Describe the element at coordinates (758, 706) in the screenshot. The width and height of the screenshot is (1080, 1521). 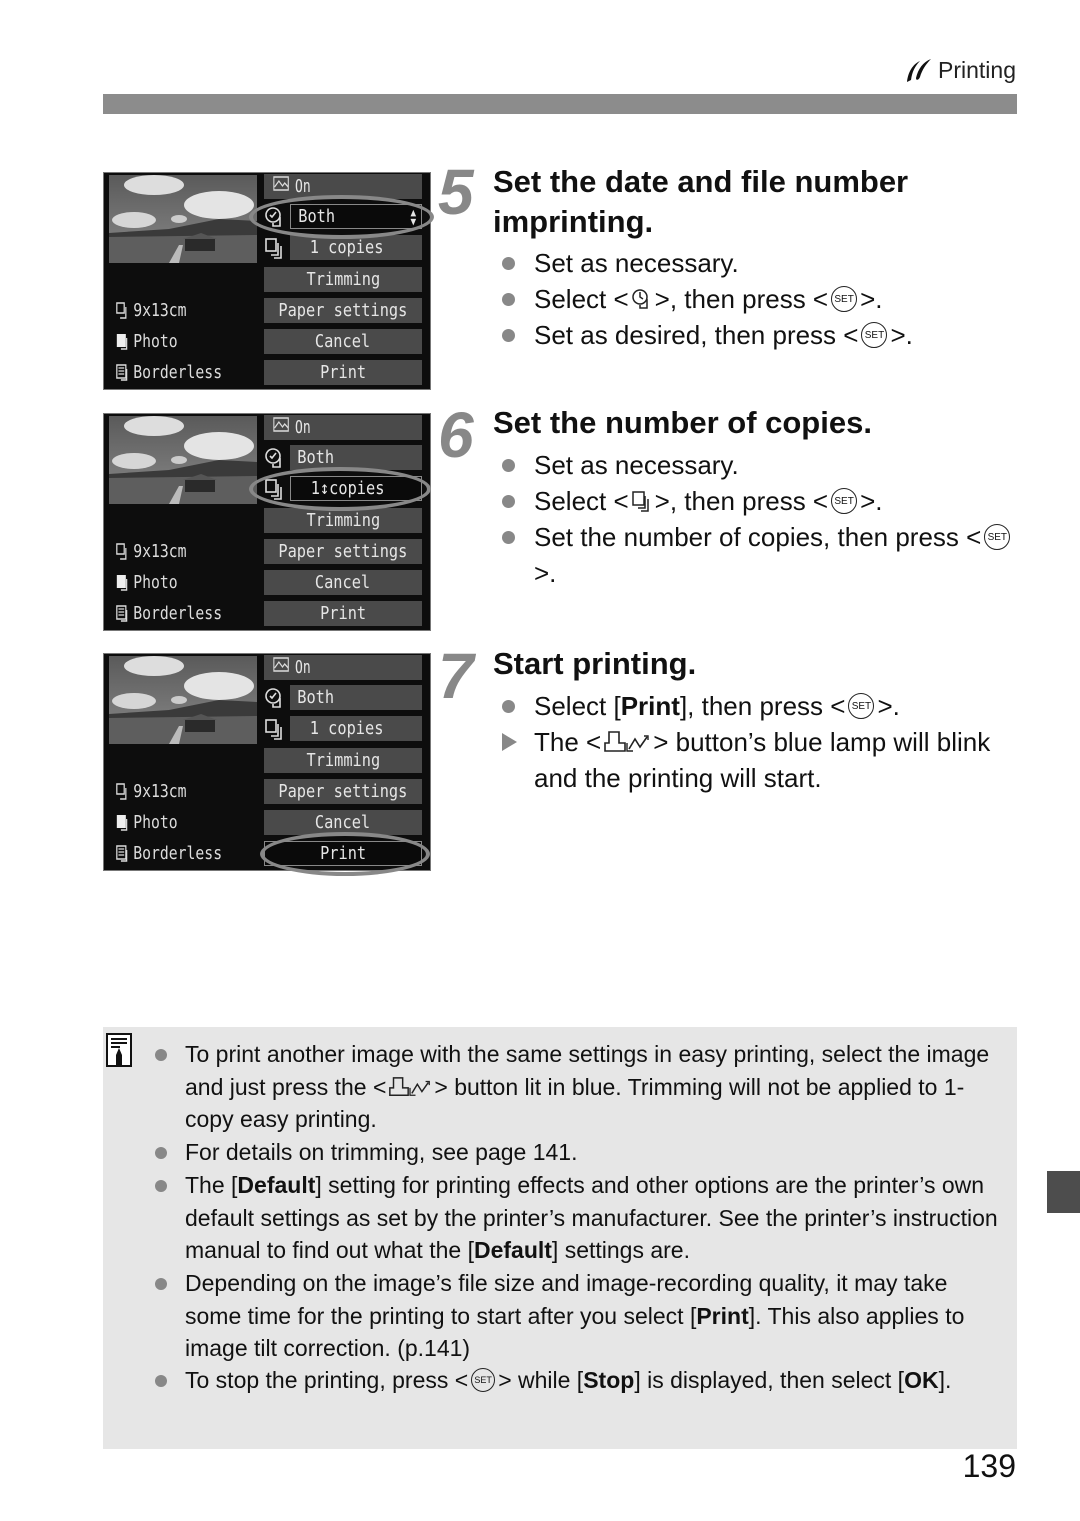
I see `bullet: Select [Print], then press < SET >.` at that location.